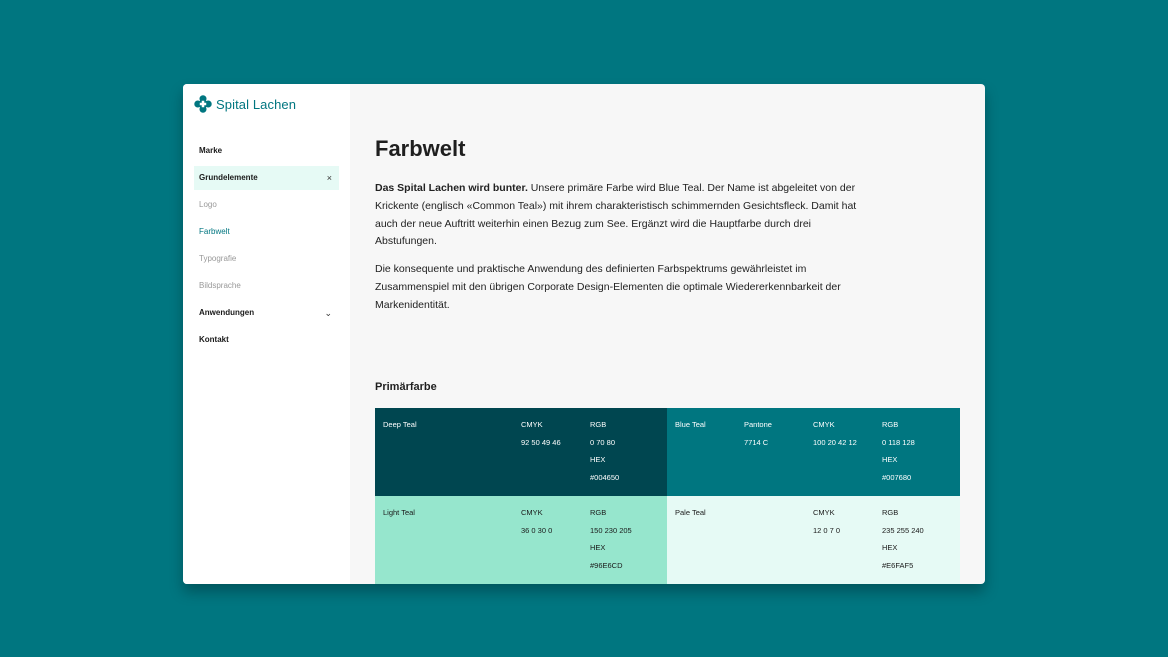  Describe the element at coordinates (266, 232) in the screenshot. I see `sidebar-subitem-farbwelt: Farbwelt` at that location.